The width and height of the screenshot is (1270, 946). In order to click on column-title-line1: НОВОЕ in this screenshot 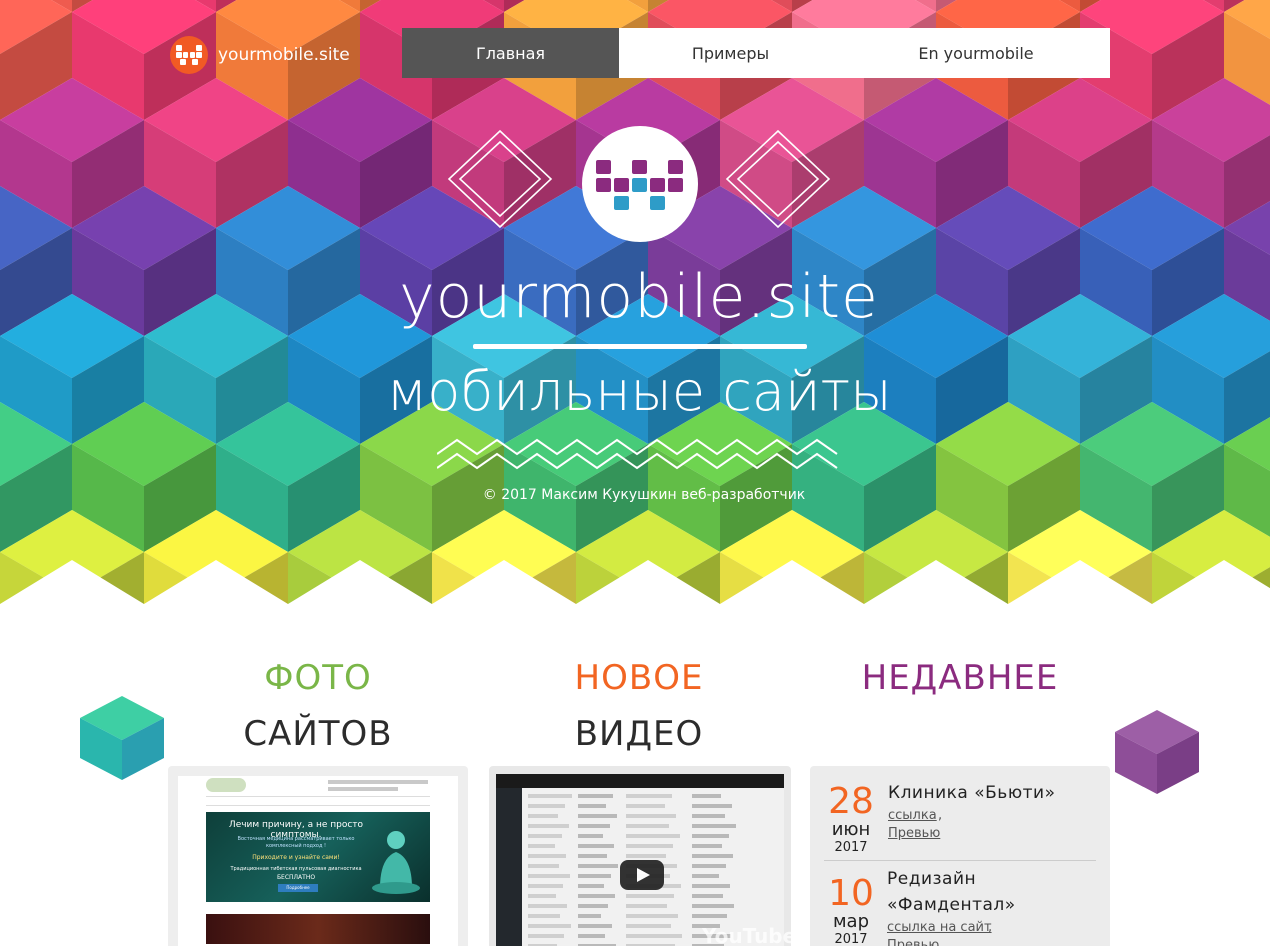, I will do `click(639, 678)`.